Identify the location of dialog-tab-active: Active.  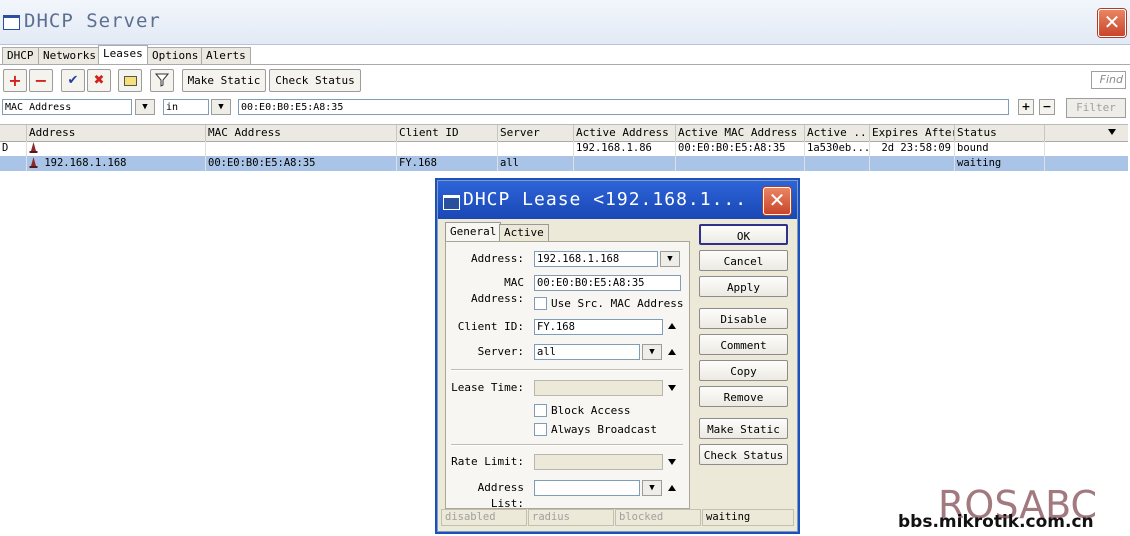
(524, 232).